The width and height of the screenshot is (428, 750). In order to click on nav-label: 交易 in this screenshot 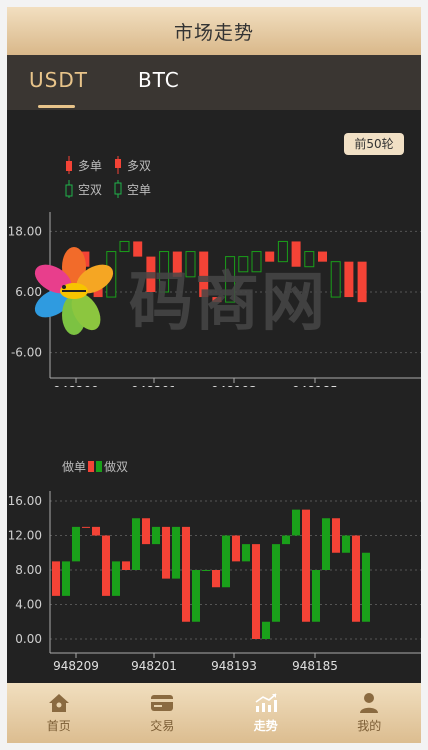, I will do `click(162, 726)`.